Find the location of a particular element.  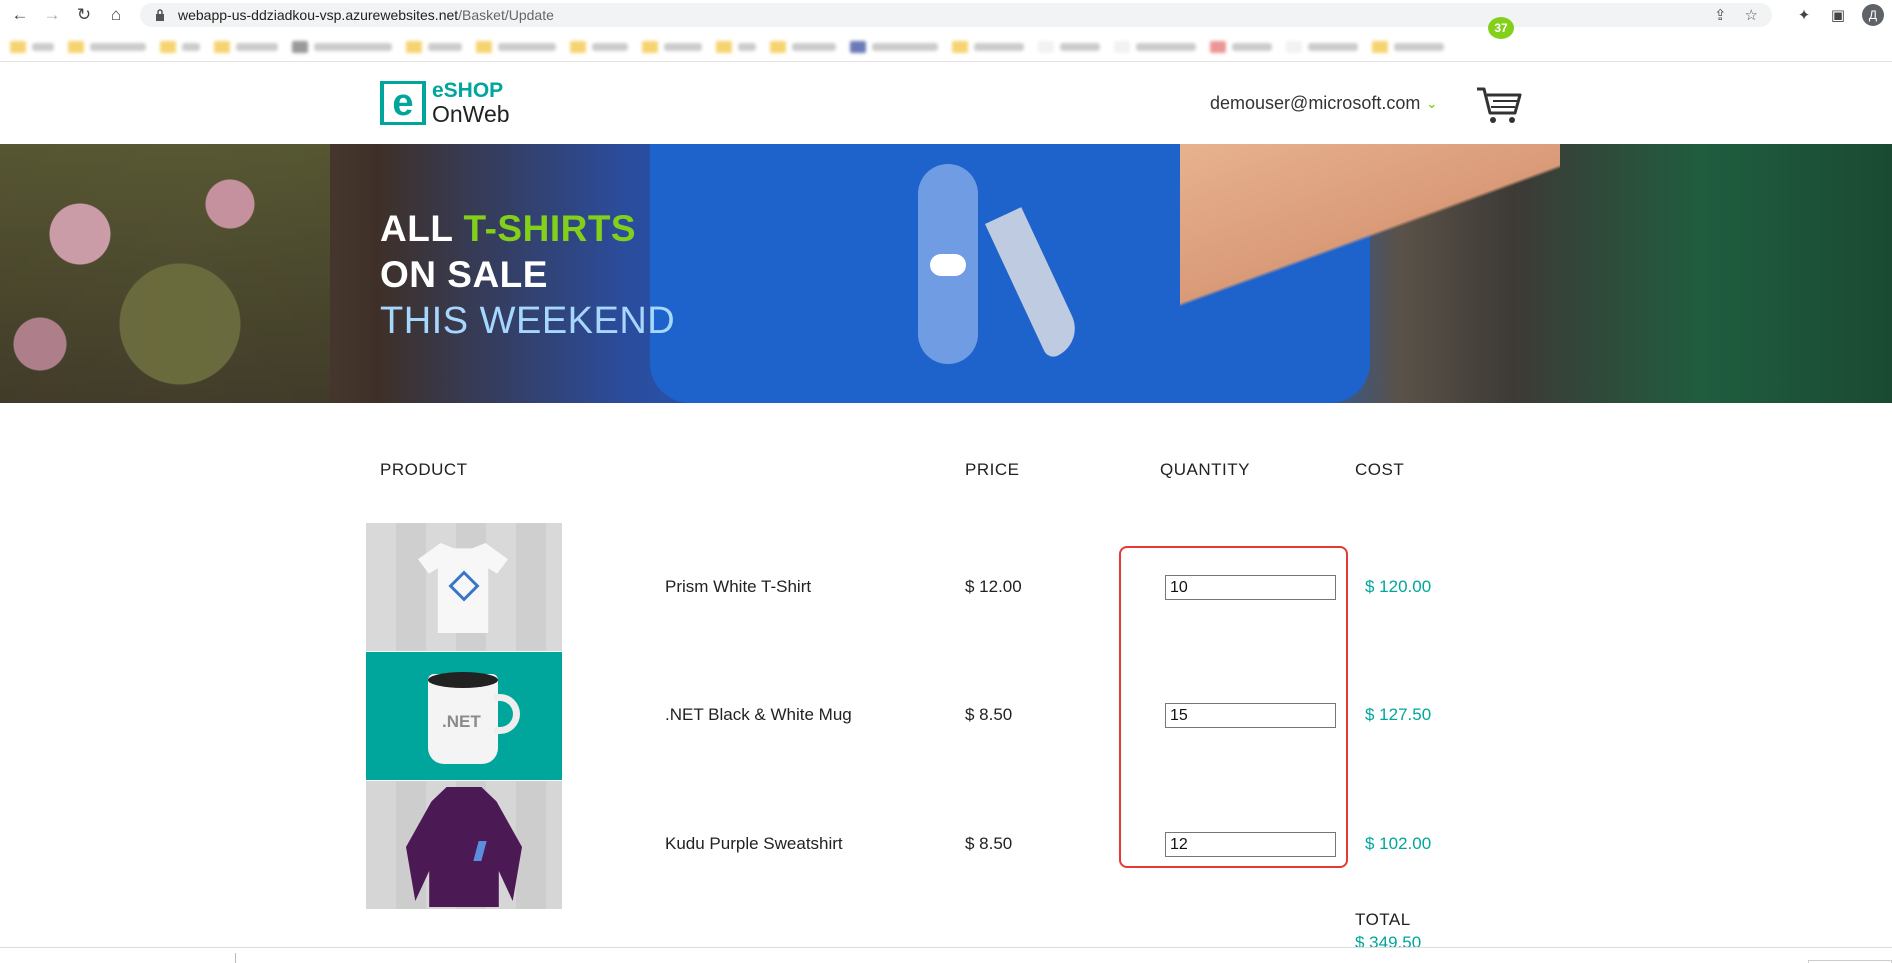

chevron-down-icon: ⌄ is located at coordinates (1432, 103).